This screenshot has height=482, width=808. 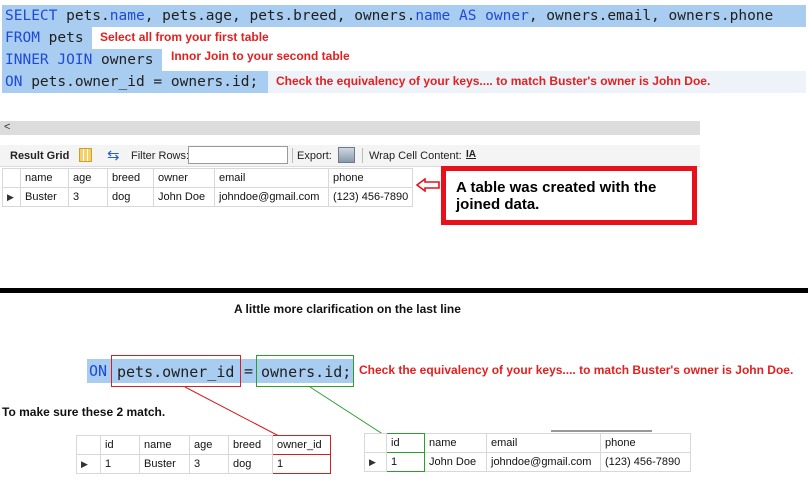 What do you see at coordinates (455, 462) in the screenshot?
I see `cell-name: John Doe` at bounding box center [455, 462].